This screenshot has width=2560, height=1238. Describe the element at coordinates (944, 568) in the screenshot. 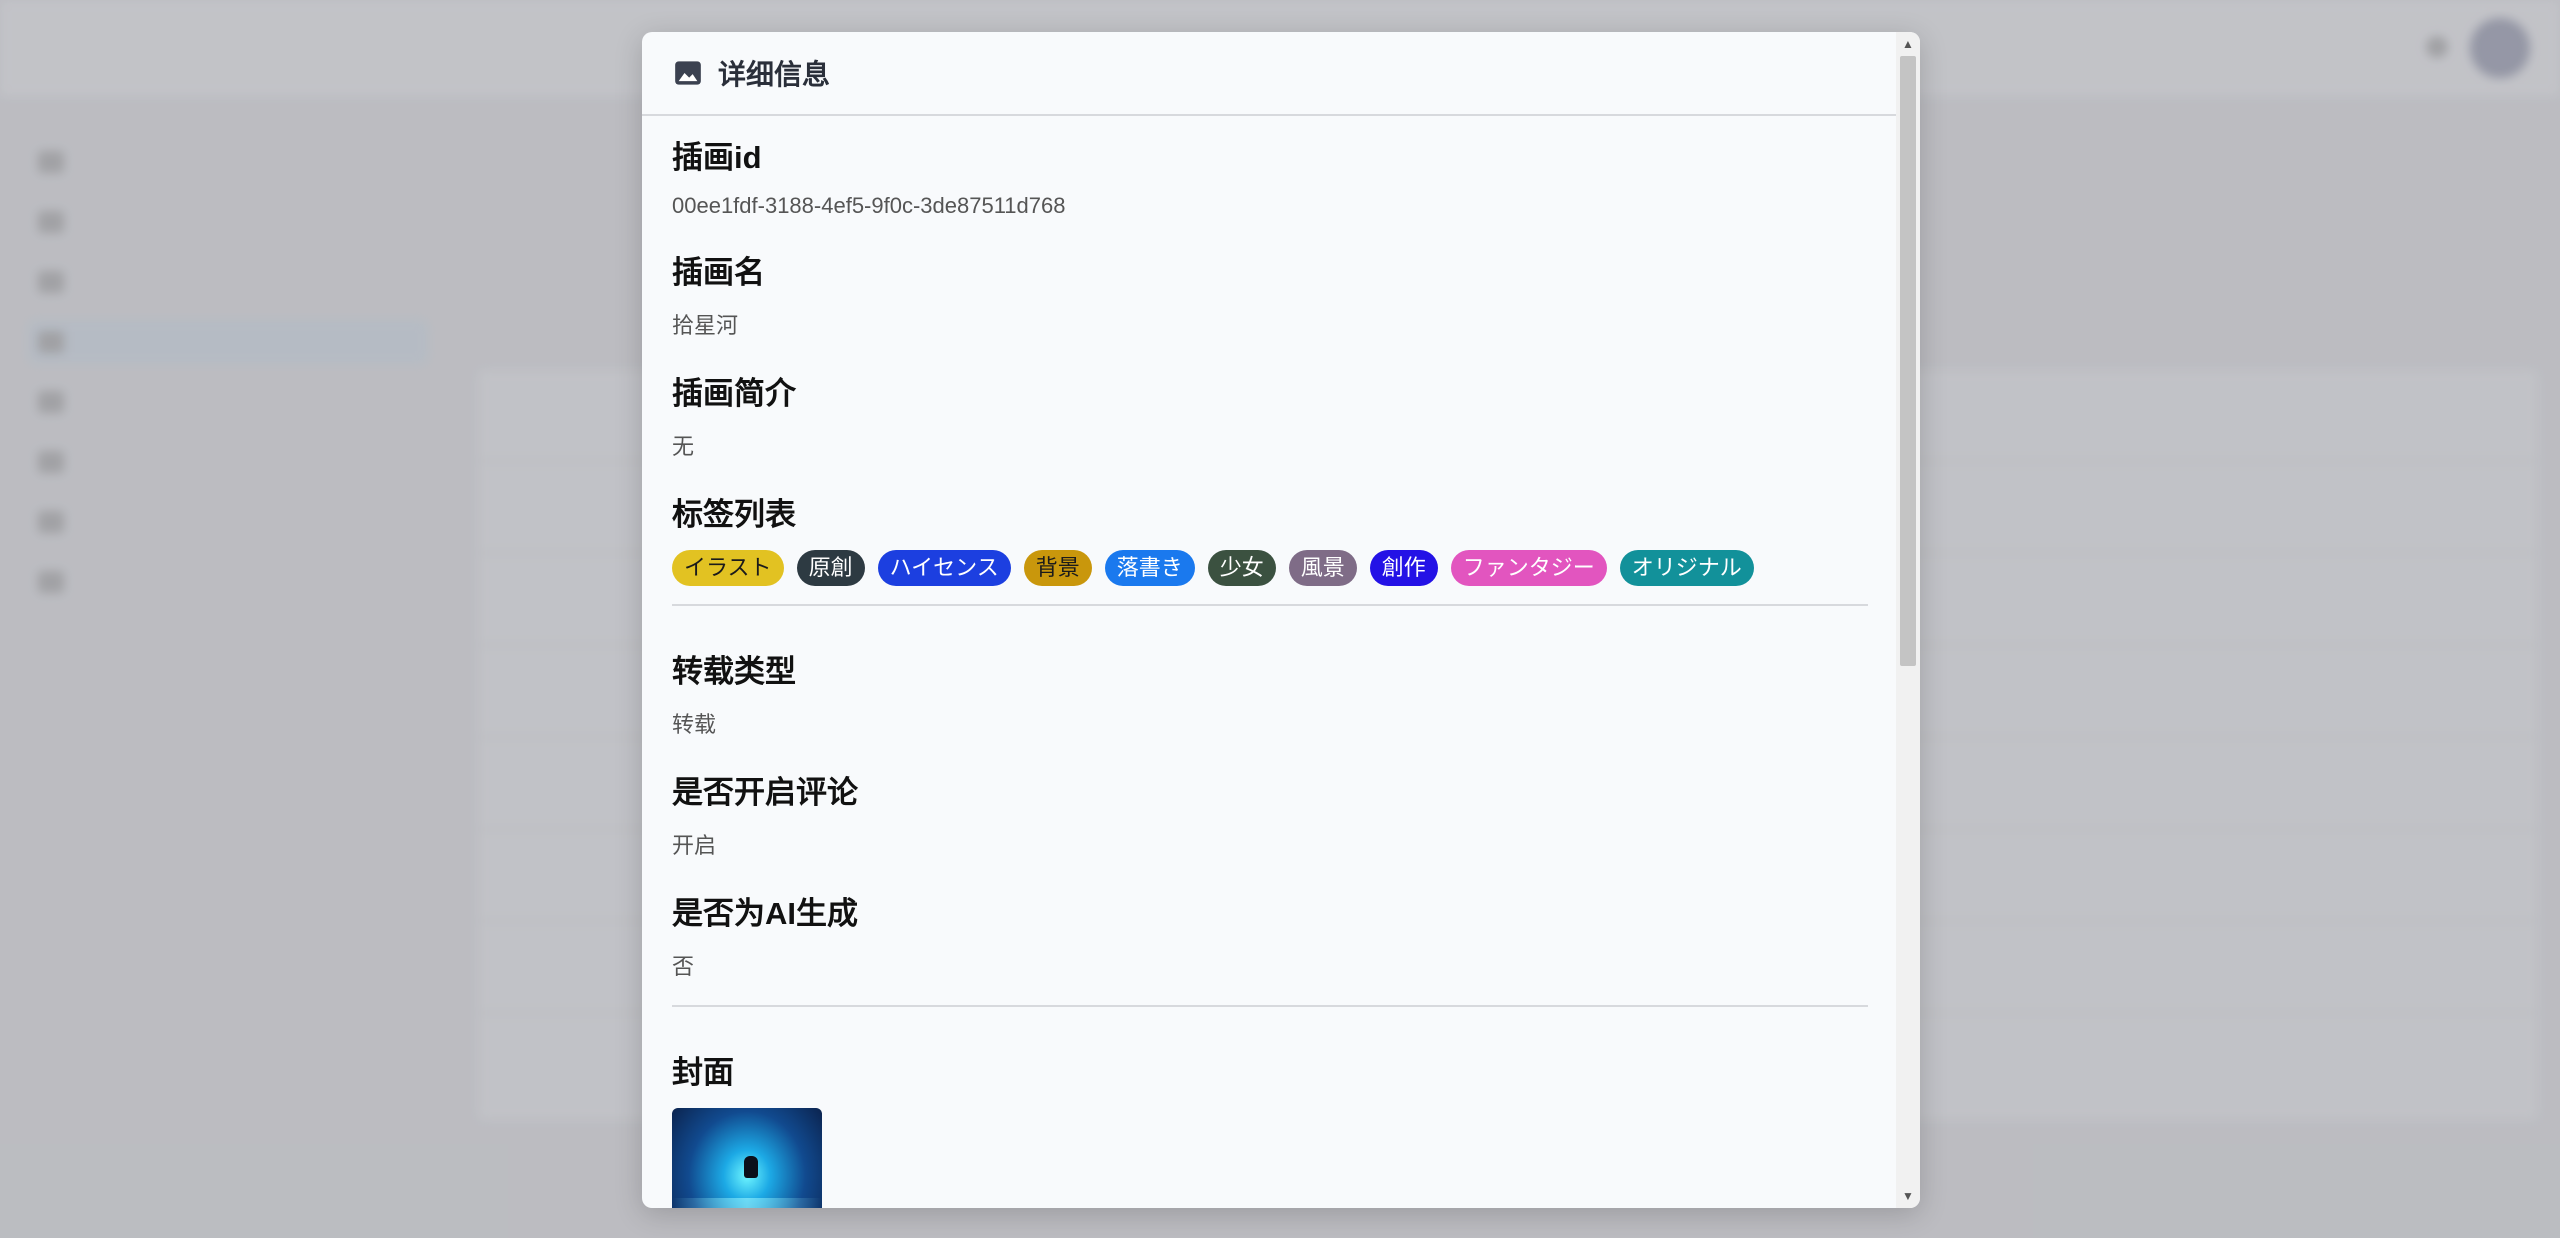

I see `tag-chip: ハイセンス` at that location.